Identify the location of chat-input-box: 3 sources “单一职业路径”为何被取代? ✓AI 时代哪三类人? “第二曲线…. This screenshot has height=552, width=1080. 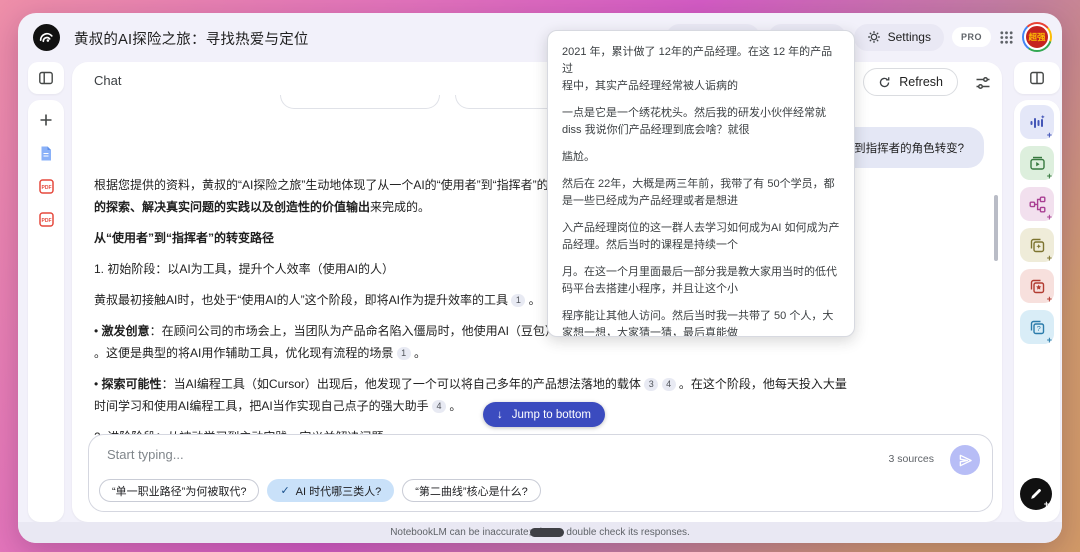
(540, 473).